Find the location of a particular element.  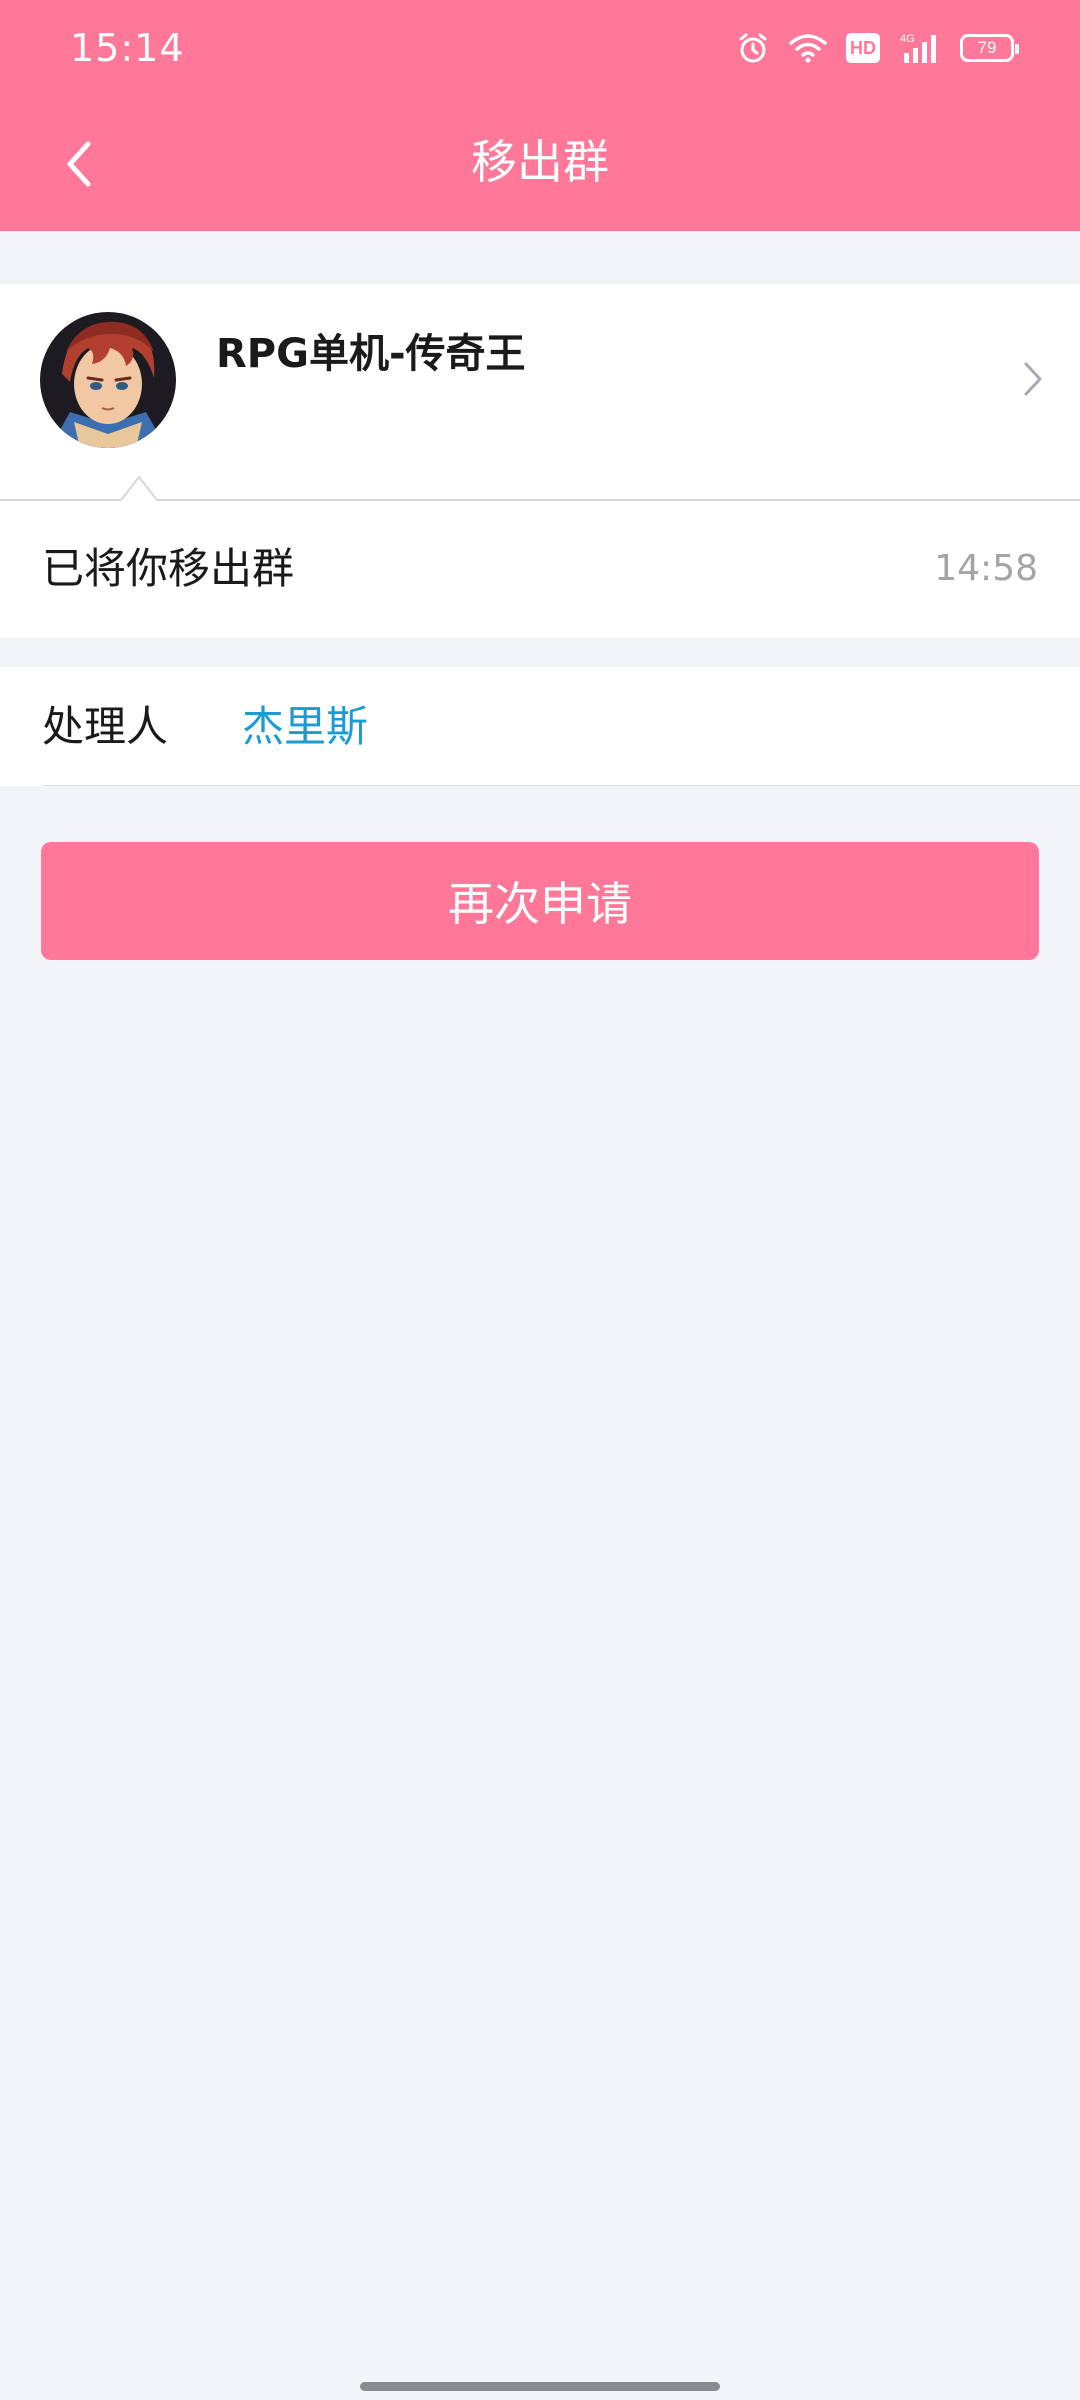

reapply-button: 再次申请 is located at coordinates (540, 901).